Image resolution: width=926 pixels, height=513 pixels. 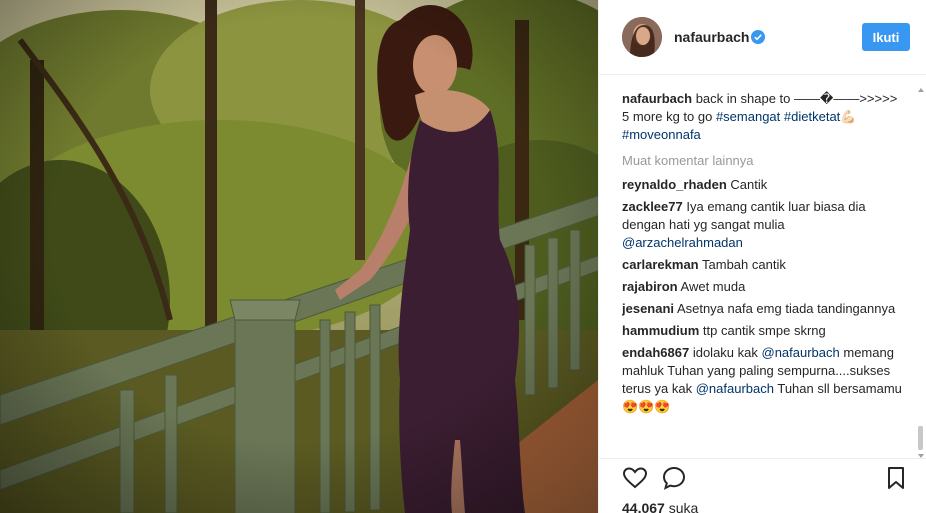 I want to click on comment-username-link: hammudium, so click(x=660, y=330).